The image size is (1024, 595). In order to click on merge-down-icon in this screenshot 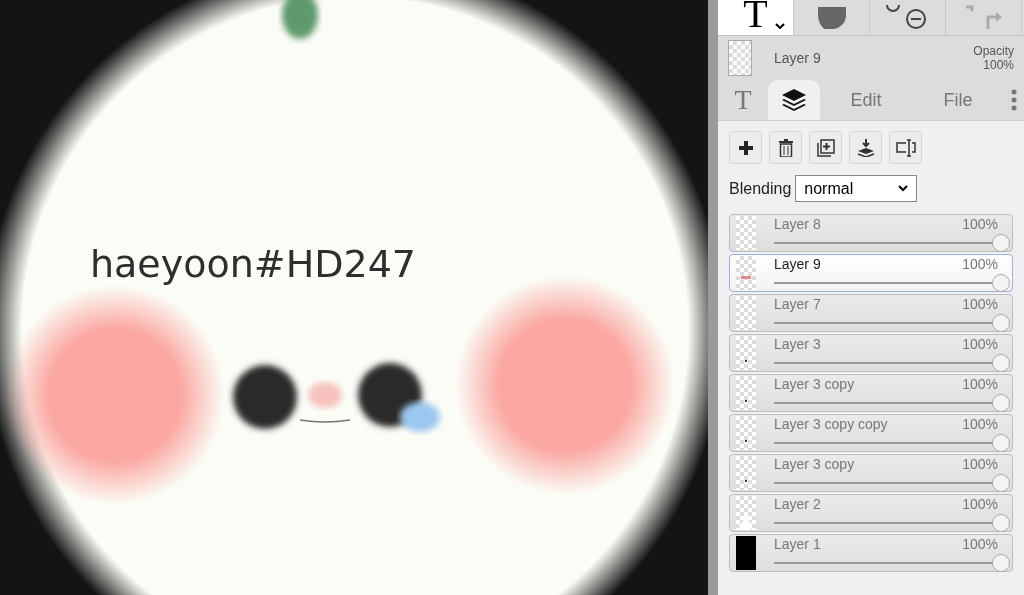, I will do `click(865, 147)`.